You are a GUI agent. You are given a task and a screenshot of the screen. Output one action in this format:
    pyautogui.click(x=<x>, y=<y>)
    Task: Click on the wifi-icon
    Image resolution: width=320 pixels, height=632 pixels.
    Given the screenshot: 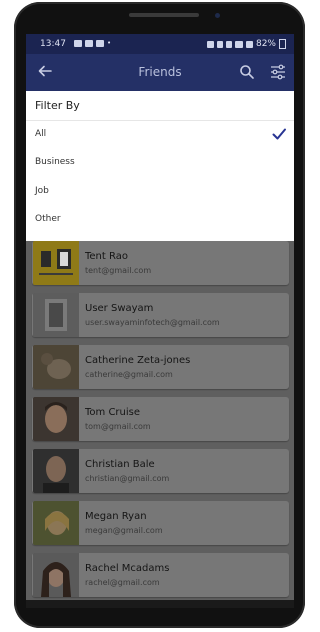 What is the action you would take?
    pyautogui.click(x=238, y=44)
    